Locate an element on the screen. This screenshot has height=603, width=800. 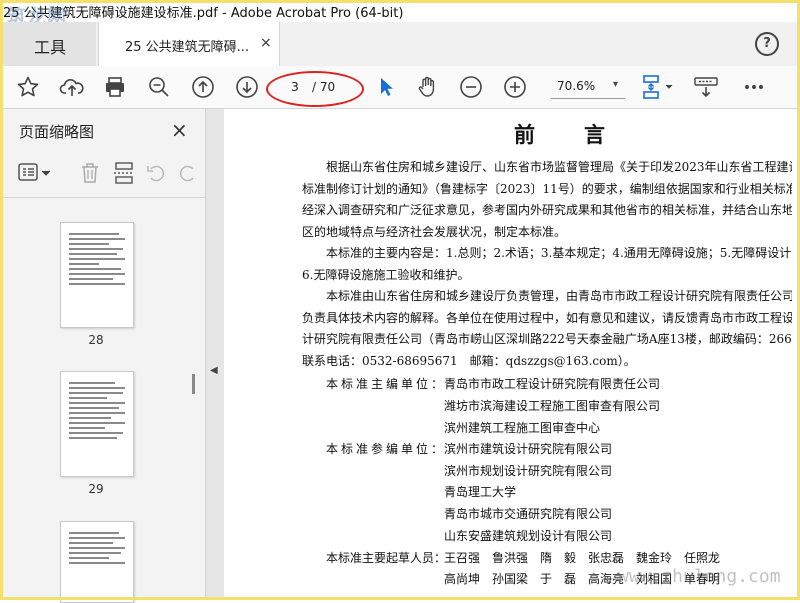
panel-divider is located at coordinates (104, 197).